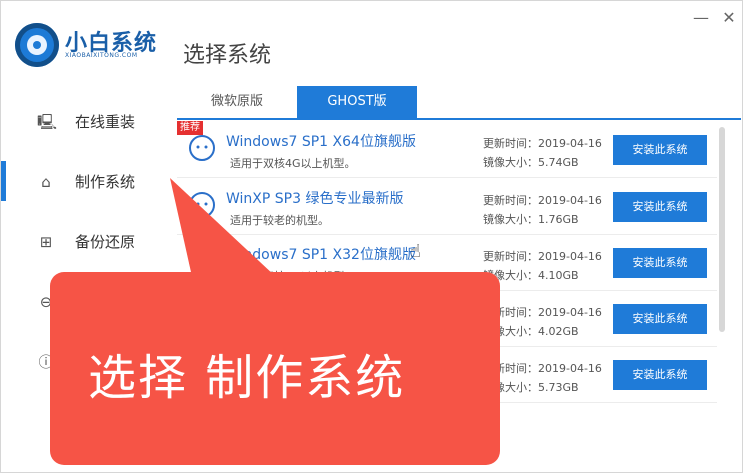  I want to click on sidebar-item-online-reinstall: 🖳 在线重装, so click(86, 121).